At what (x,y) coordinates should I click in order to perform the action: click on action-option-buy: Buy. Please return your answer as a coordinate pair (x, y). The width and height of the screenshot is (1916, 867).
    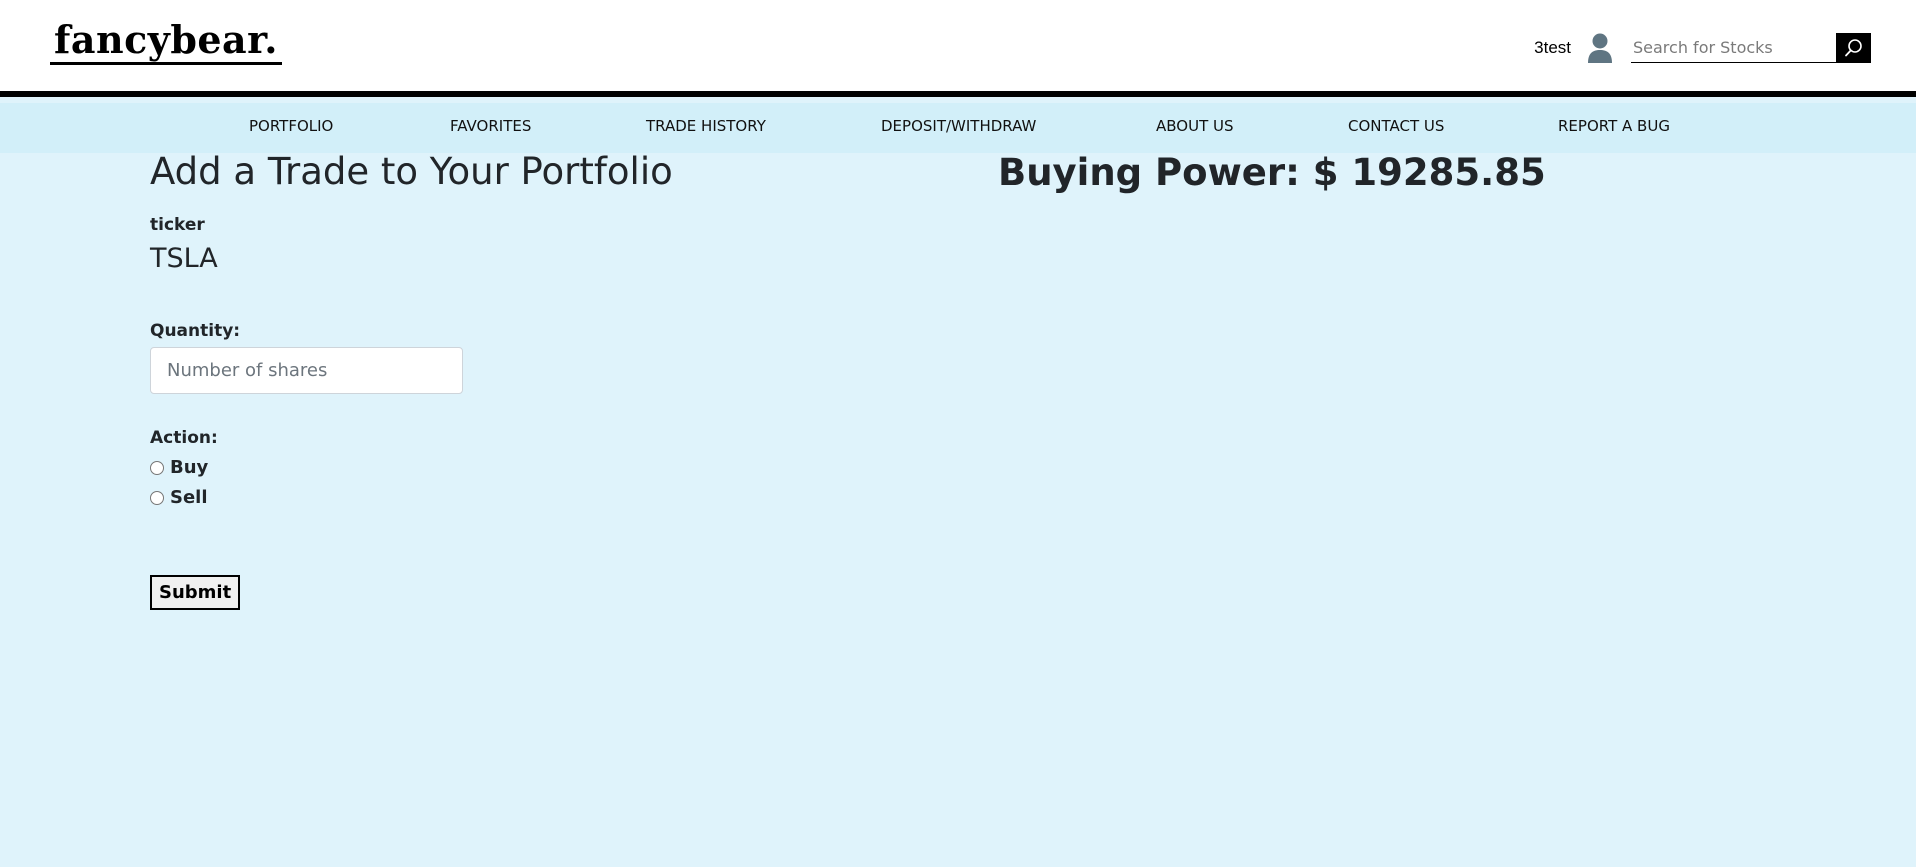
    Looking at the image, I should click on (179, 467).